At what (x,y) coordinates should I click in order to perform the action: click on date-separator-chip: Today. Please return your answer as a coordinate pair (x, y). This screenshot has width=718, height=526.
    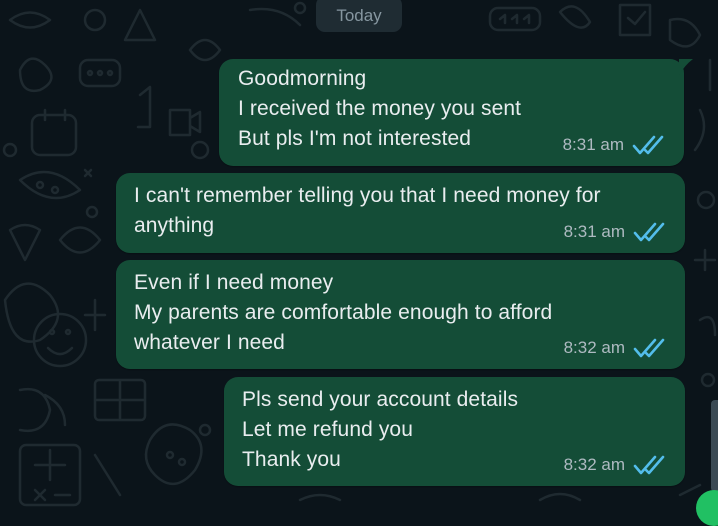
    Looking at the image, I should click on (359, 16).